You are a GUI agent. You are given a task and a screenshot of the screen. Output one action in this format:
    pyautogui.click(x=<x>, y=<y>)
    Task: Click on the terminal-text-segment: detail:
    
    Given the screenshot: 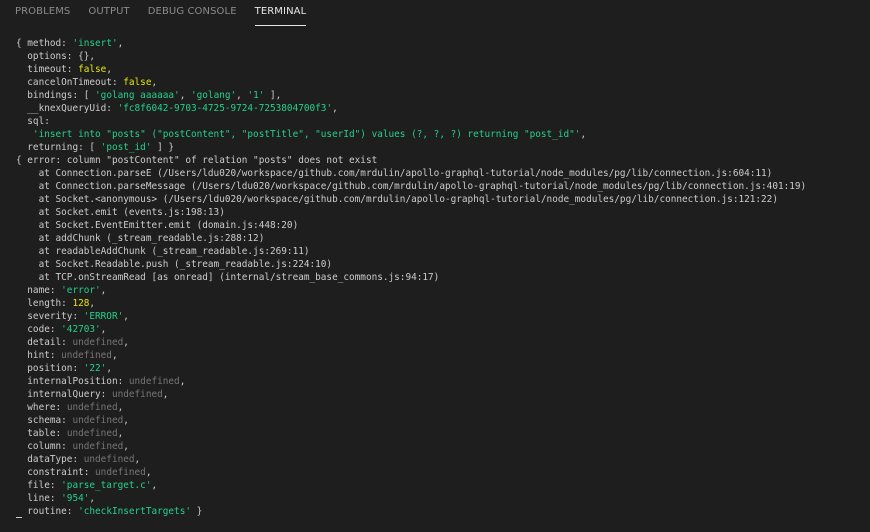 What is the action you would take?
    pyautogui.click(x=44, y=342)
    